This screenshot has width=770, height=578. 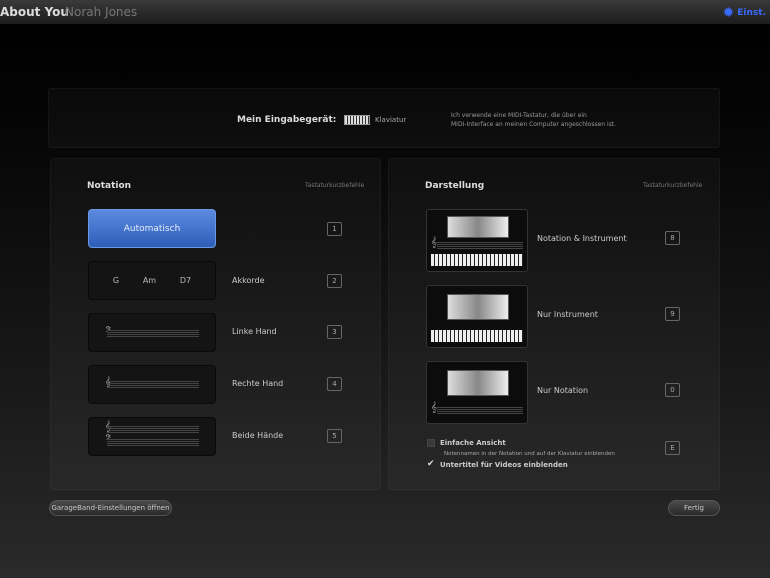 What do you see at coordinates (258, 435) in the screenshot?
I see `option-label: Beide Hände` at bounding box center [258, 435].